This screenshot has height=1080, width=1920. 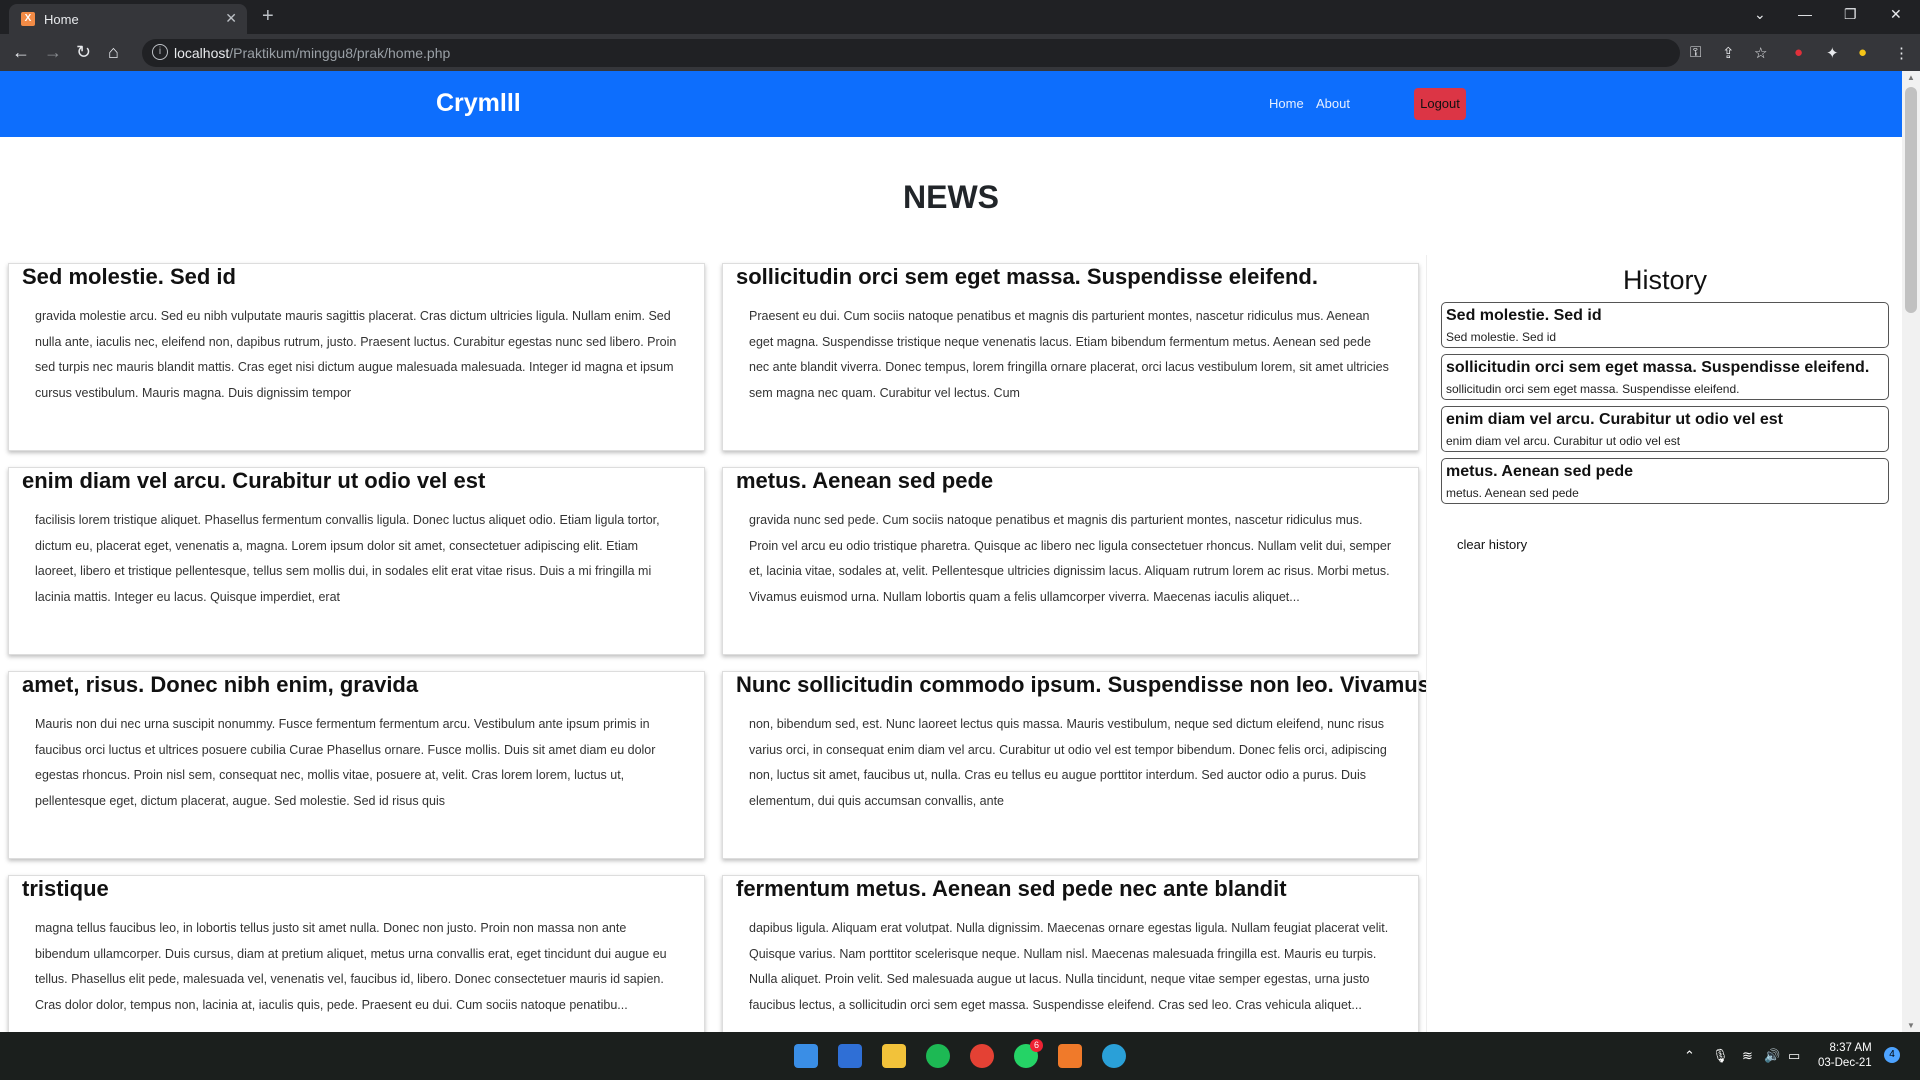 I want to click on minimize-icon: —, so click(x=1805, y=14).